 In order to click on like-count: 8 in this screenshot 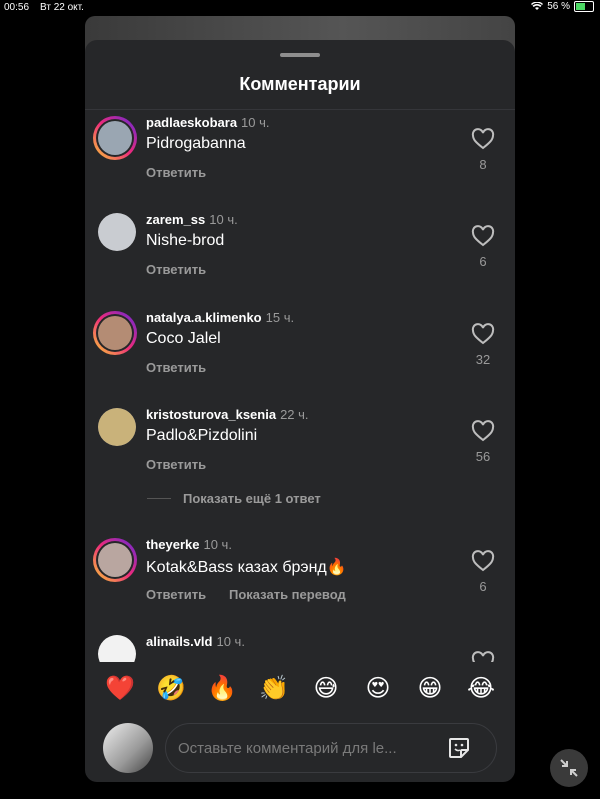, I will do `click(483, 164)`.